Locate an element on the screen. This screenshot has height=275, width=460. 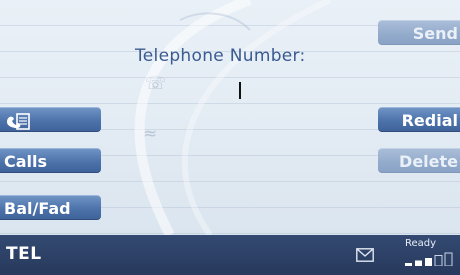
ready-status: Ready is located at coordinates (421, 243).